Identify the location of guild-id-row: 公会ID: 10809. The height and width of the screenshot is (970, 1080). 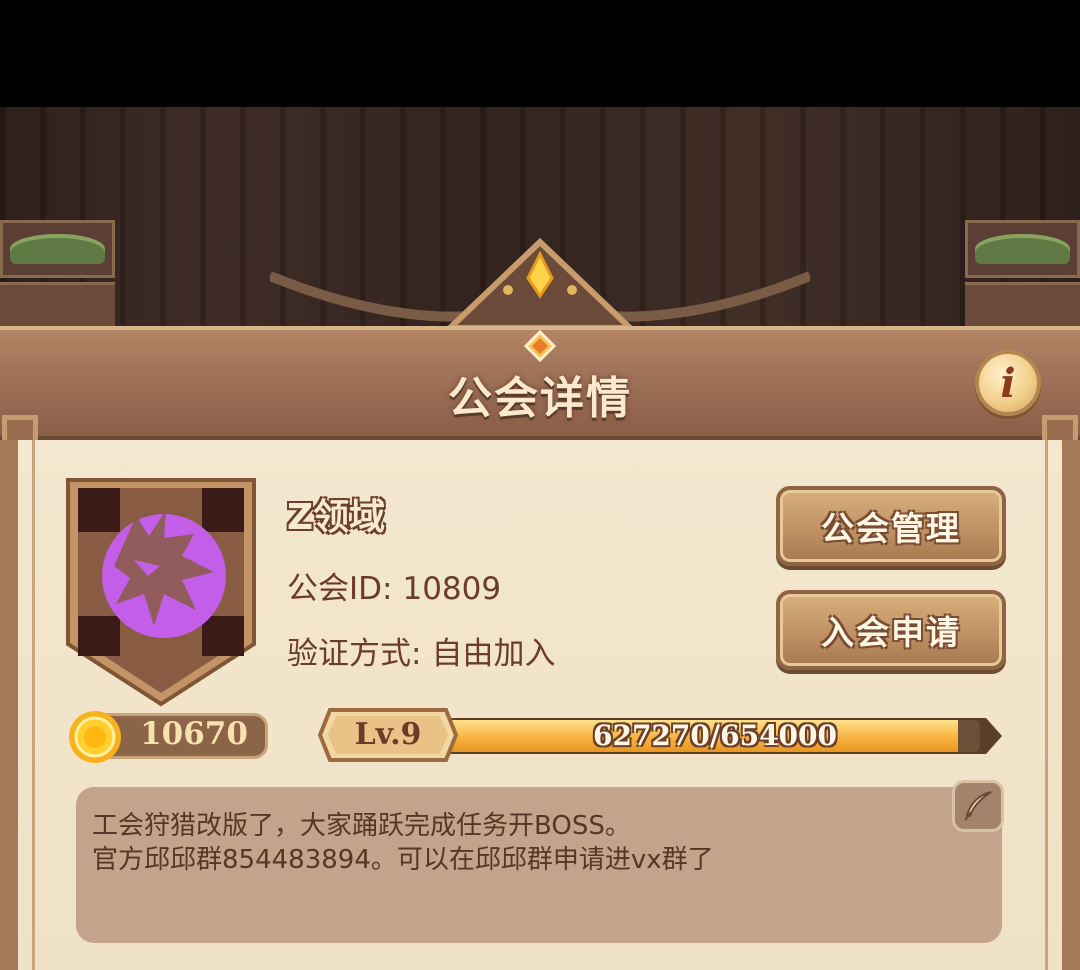
(394, 585).